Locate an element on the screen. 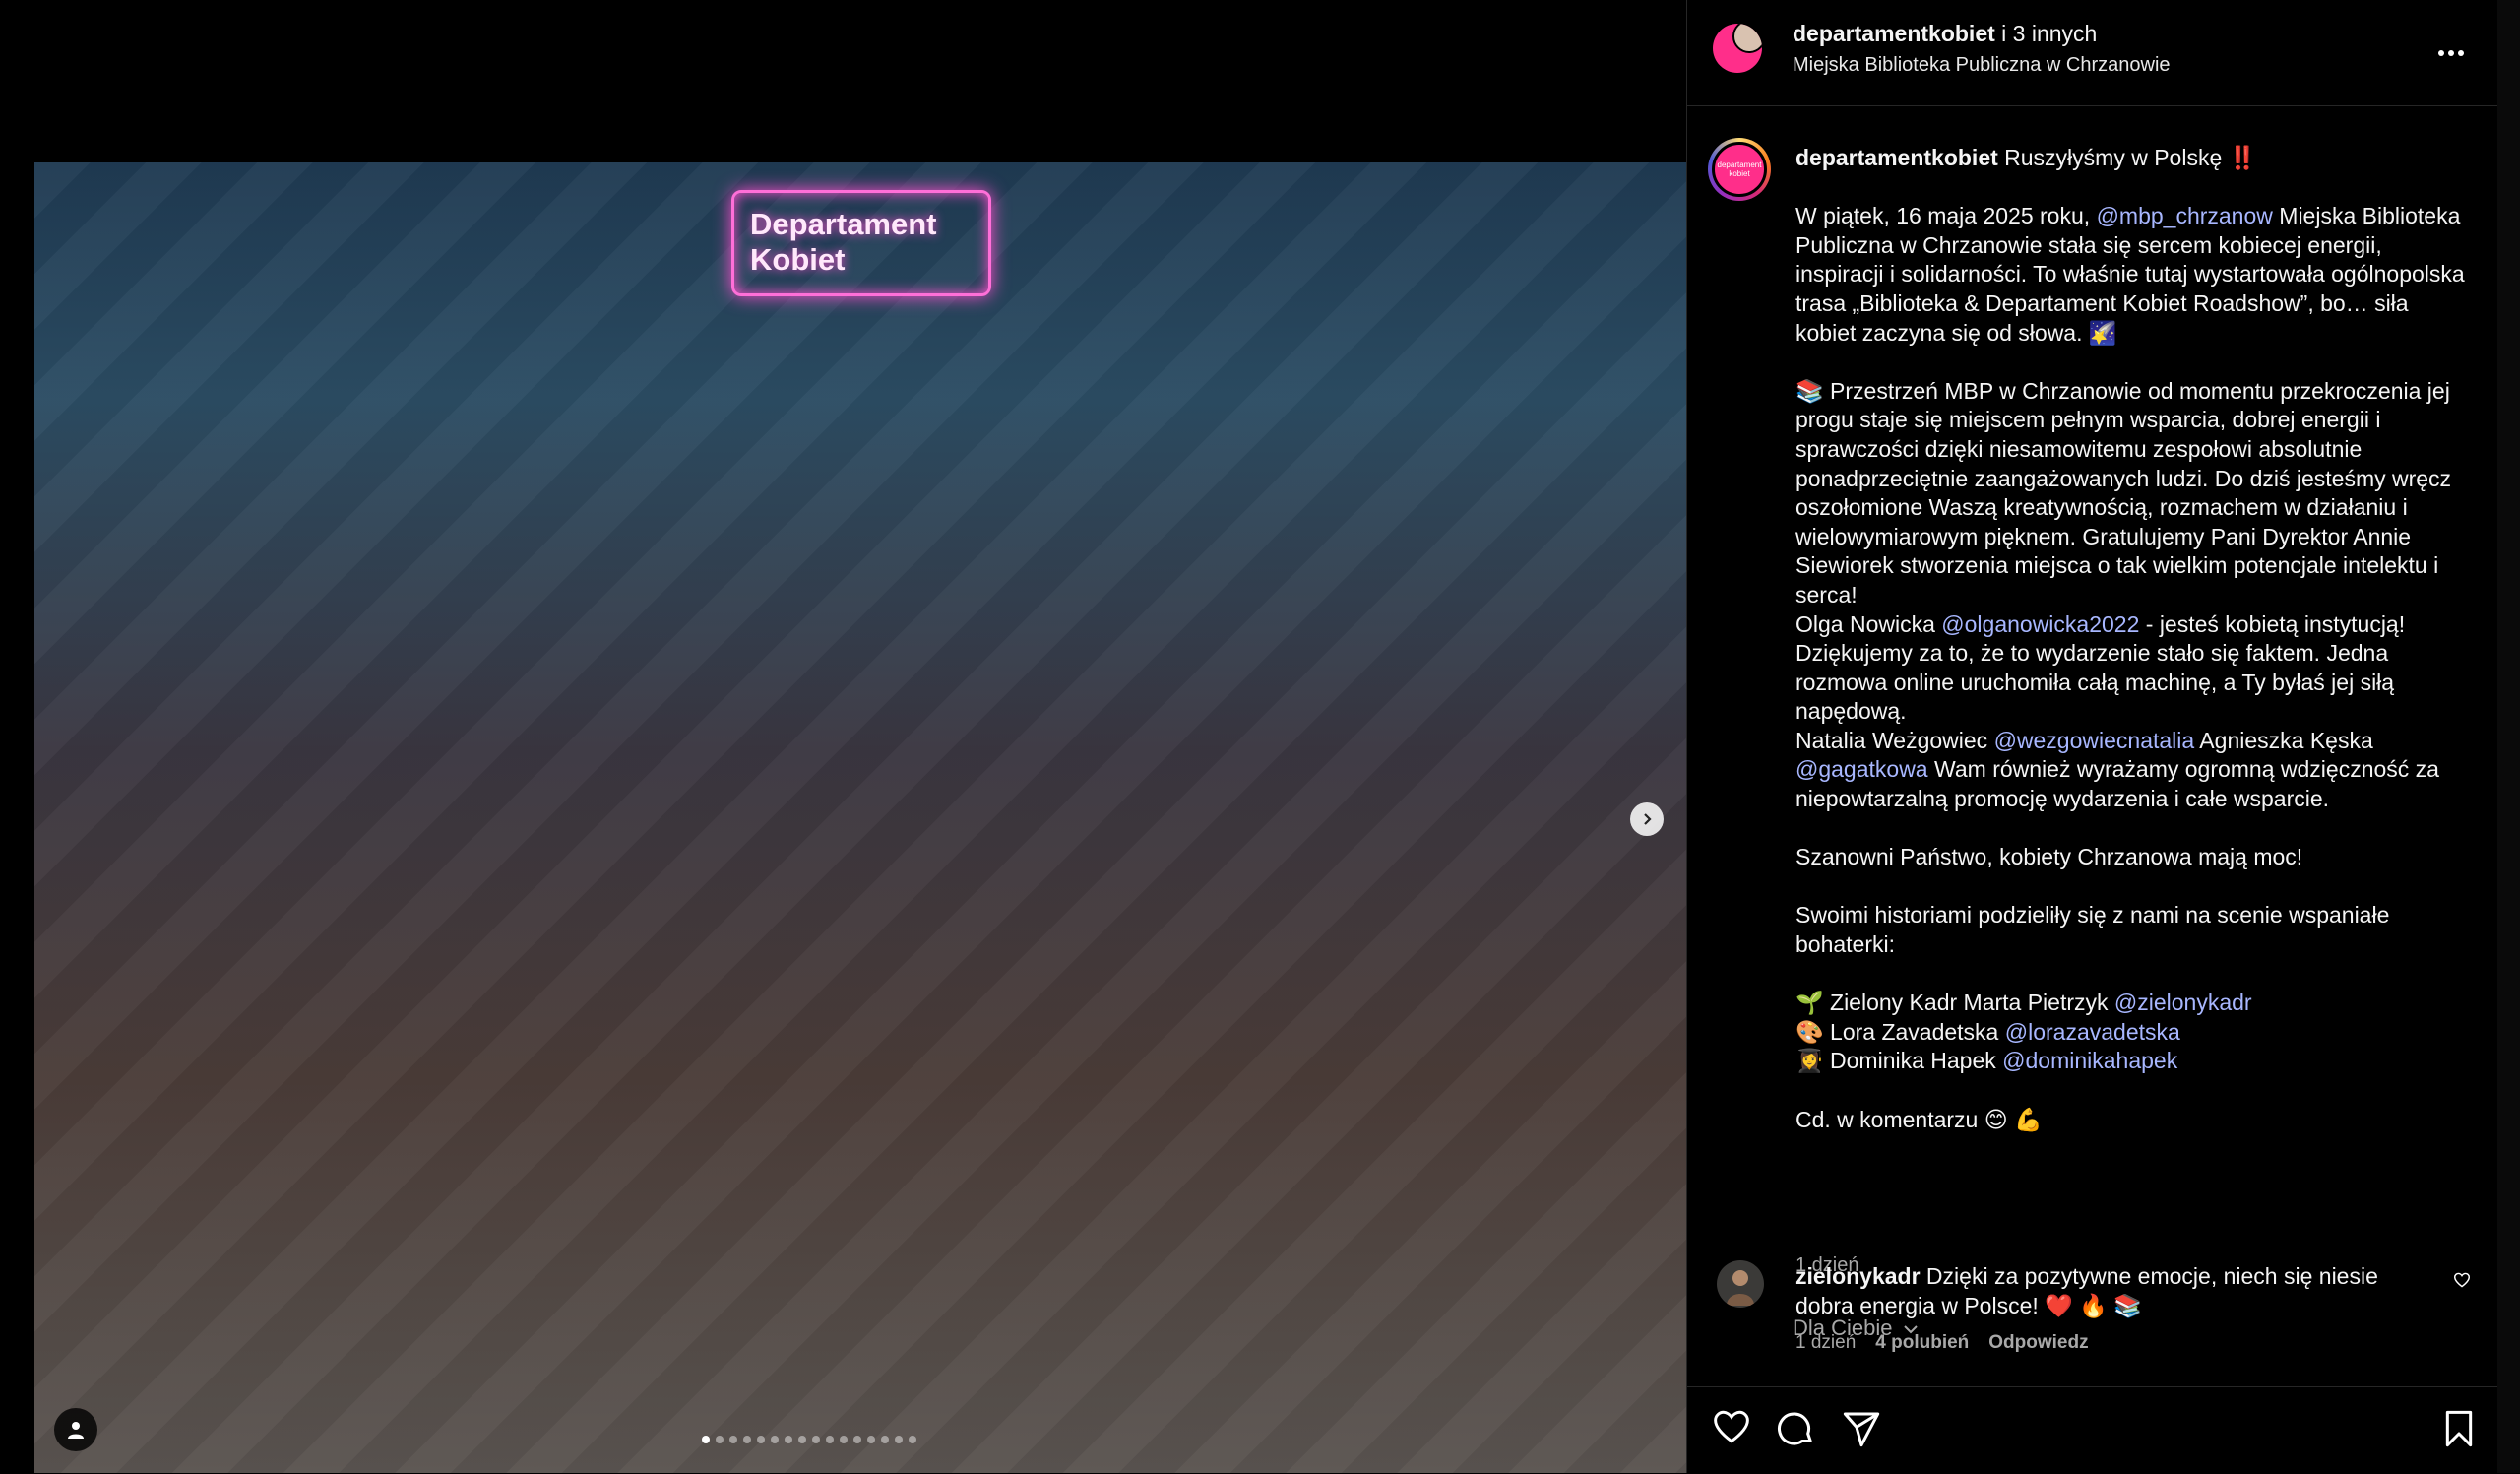 The width and height of the screenshot is (2520, 1474). mention-link: @mbp_chrzanow is located at coordinates (2185, 216).